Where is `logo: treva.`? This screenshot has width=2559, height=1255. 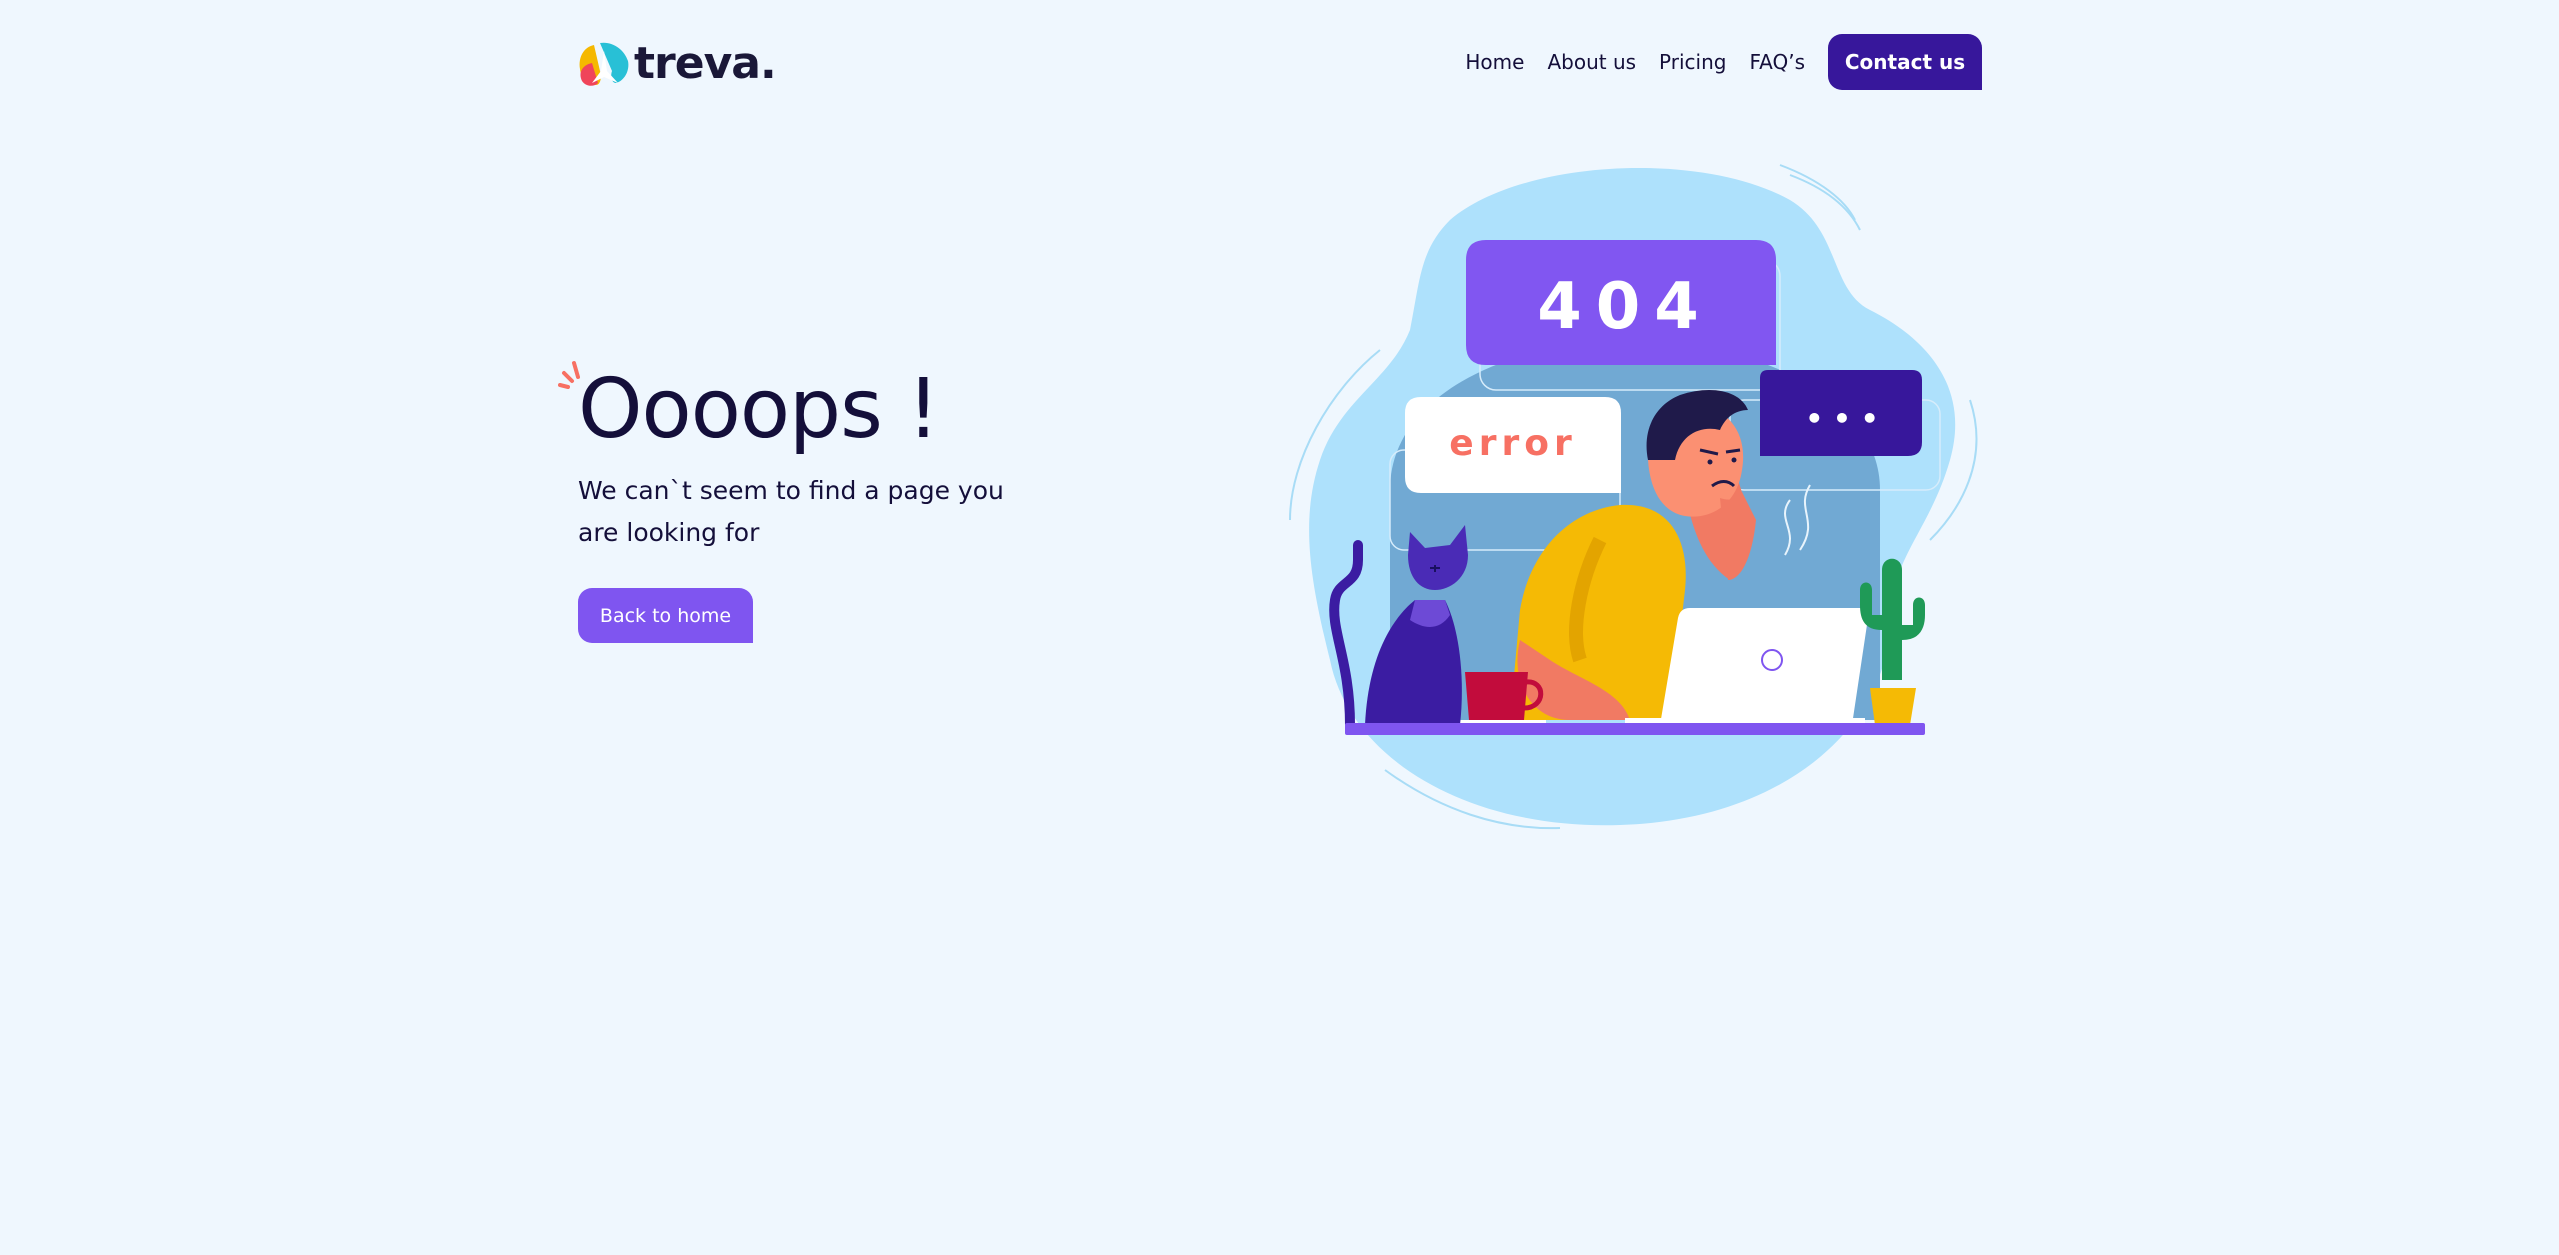
logo: treva. is located at coordinates (677, 64).